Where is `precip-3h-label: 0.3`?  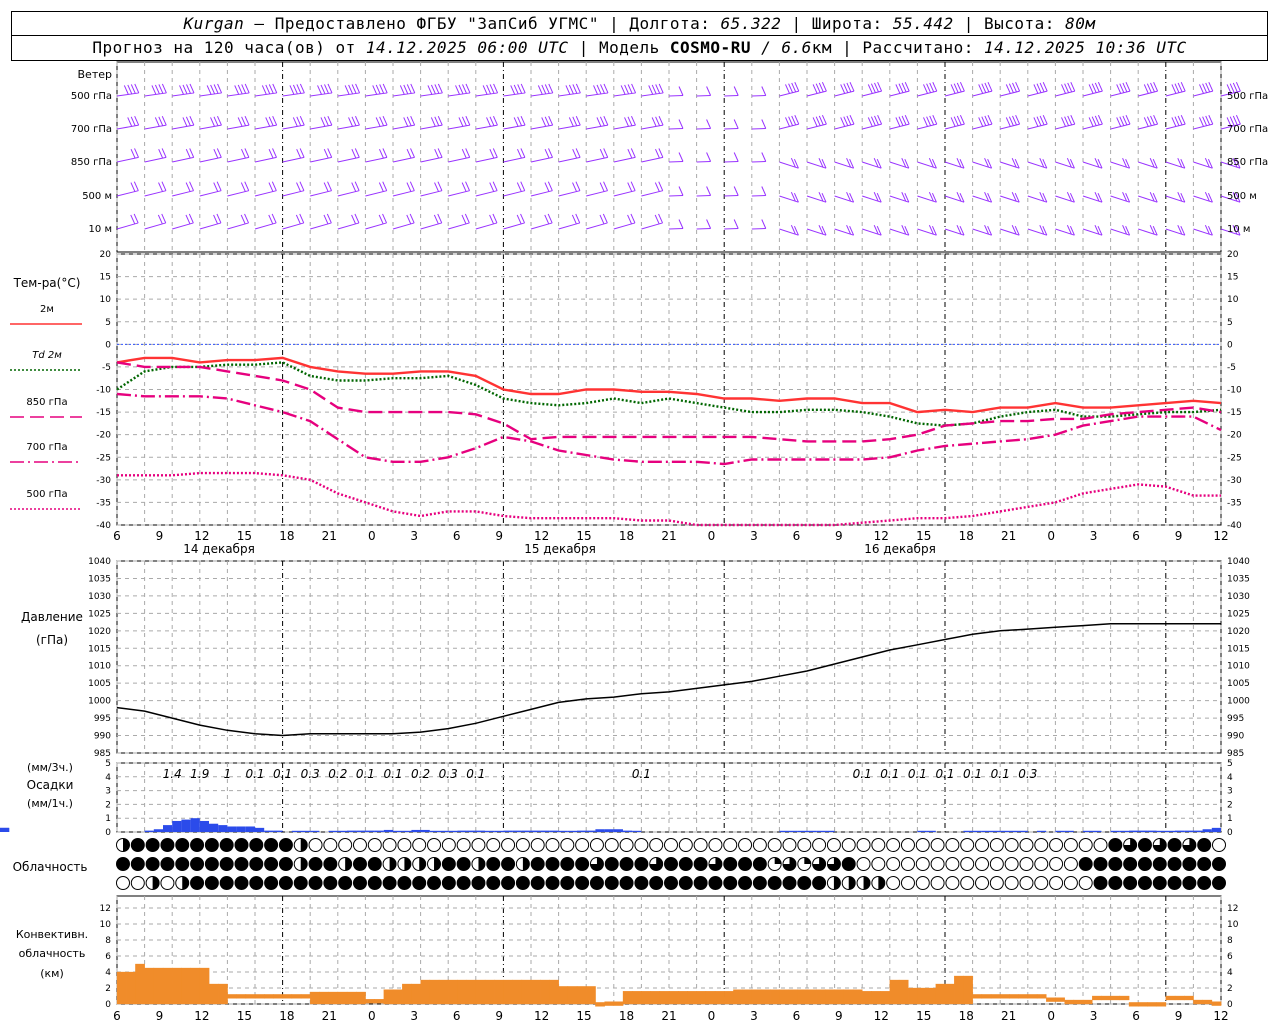 precip-3h-label: 0.3 is located at coordinates (310, 774).